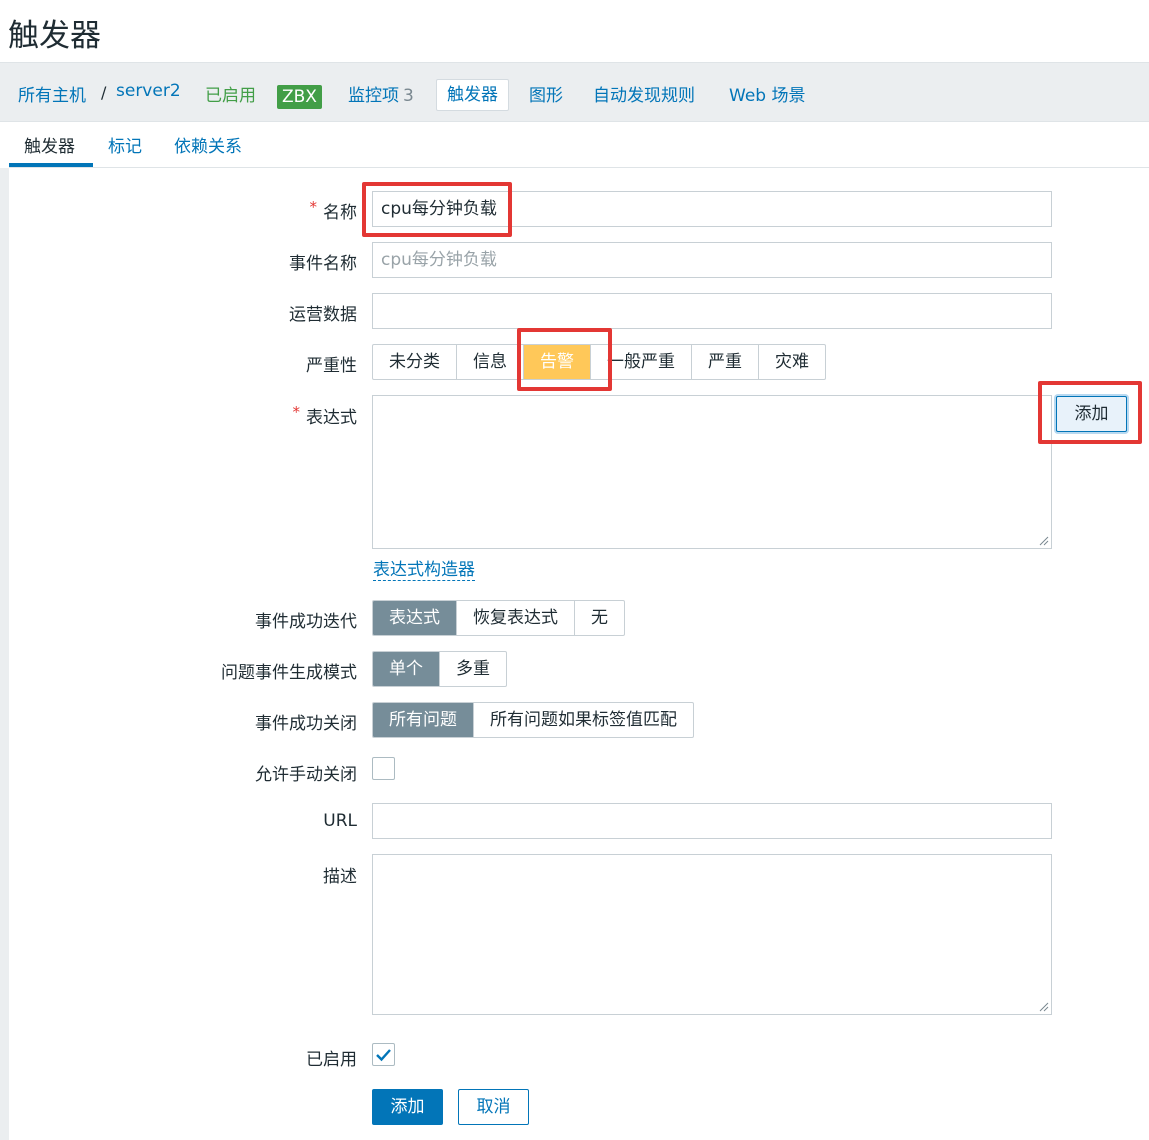  I want to click on graphs-link: 图形, so click(546, 93).